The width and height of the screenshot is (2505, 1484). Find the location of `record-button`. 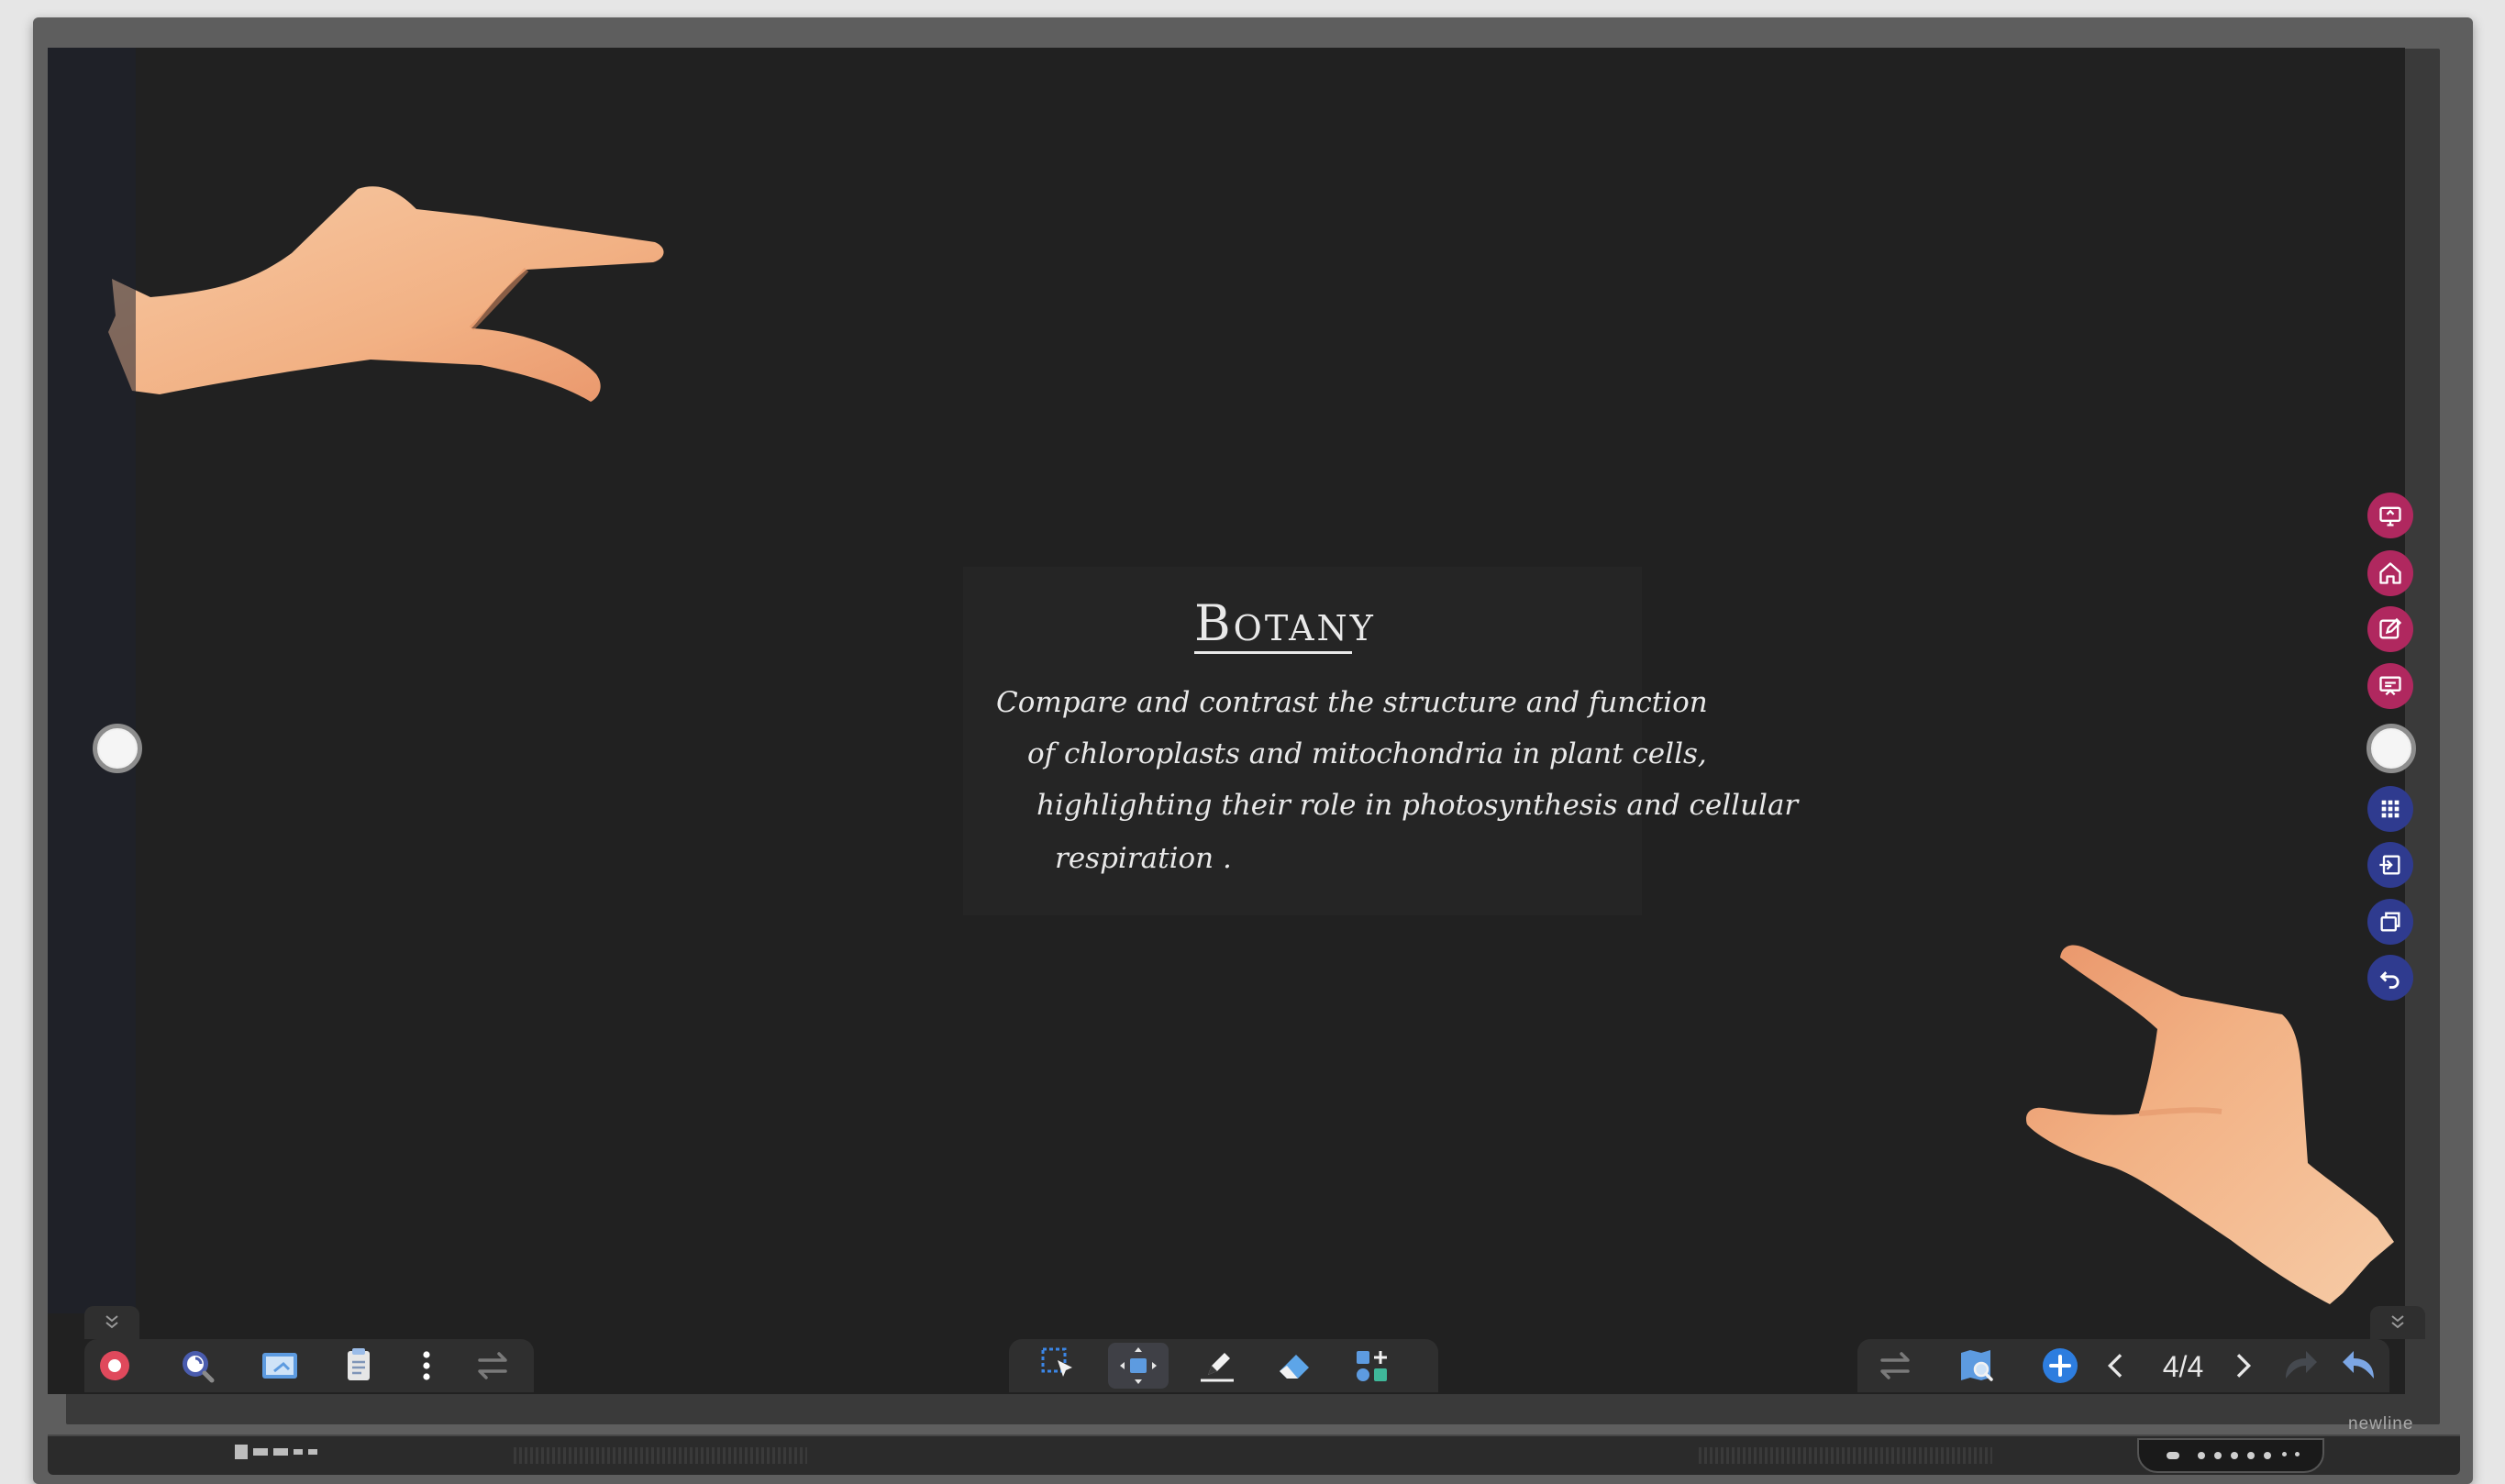

record-button is located at coordinates (114, 1366).